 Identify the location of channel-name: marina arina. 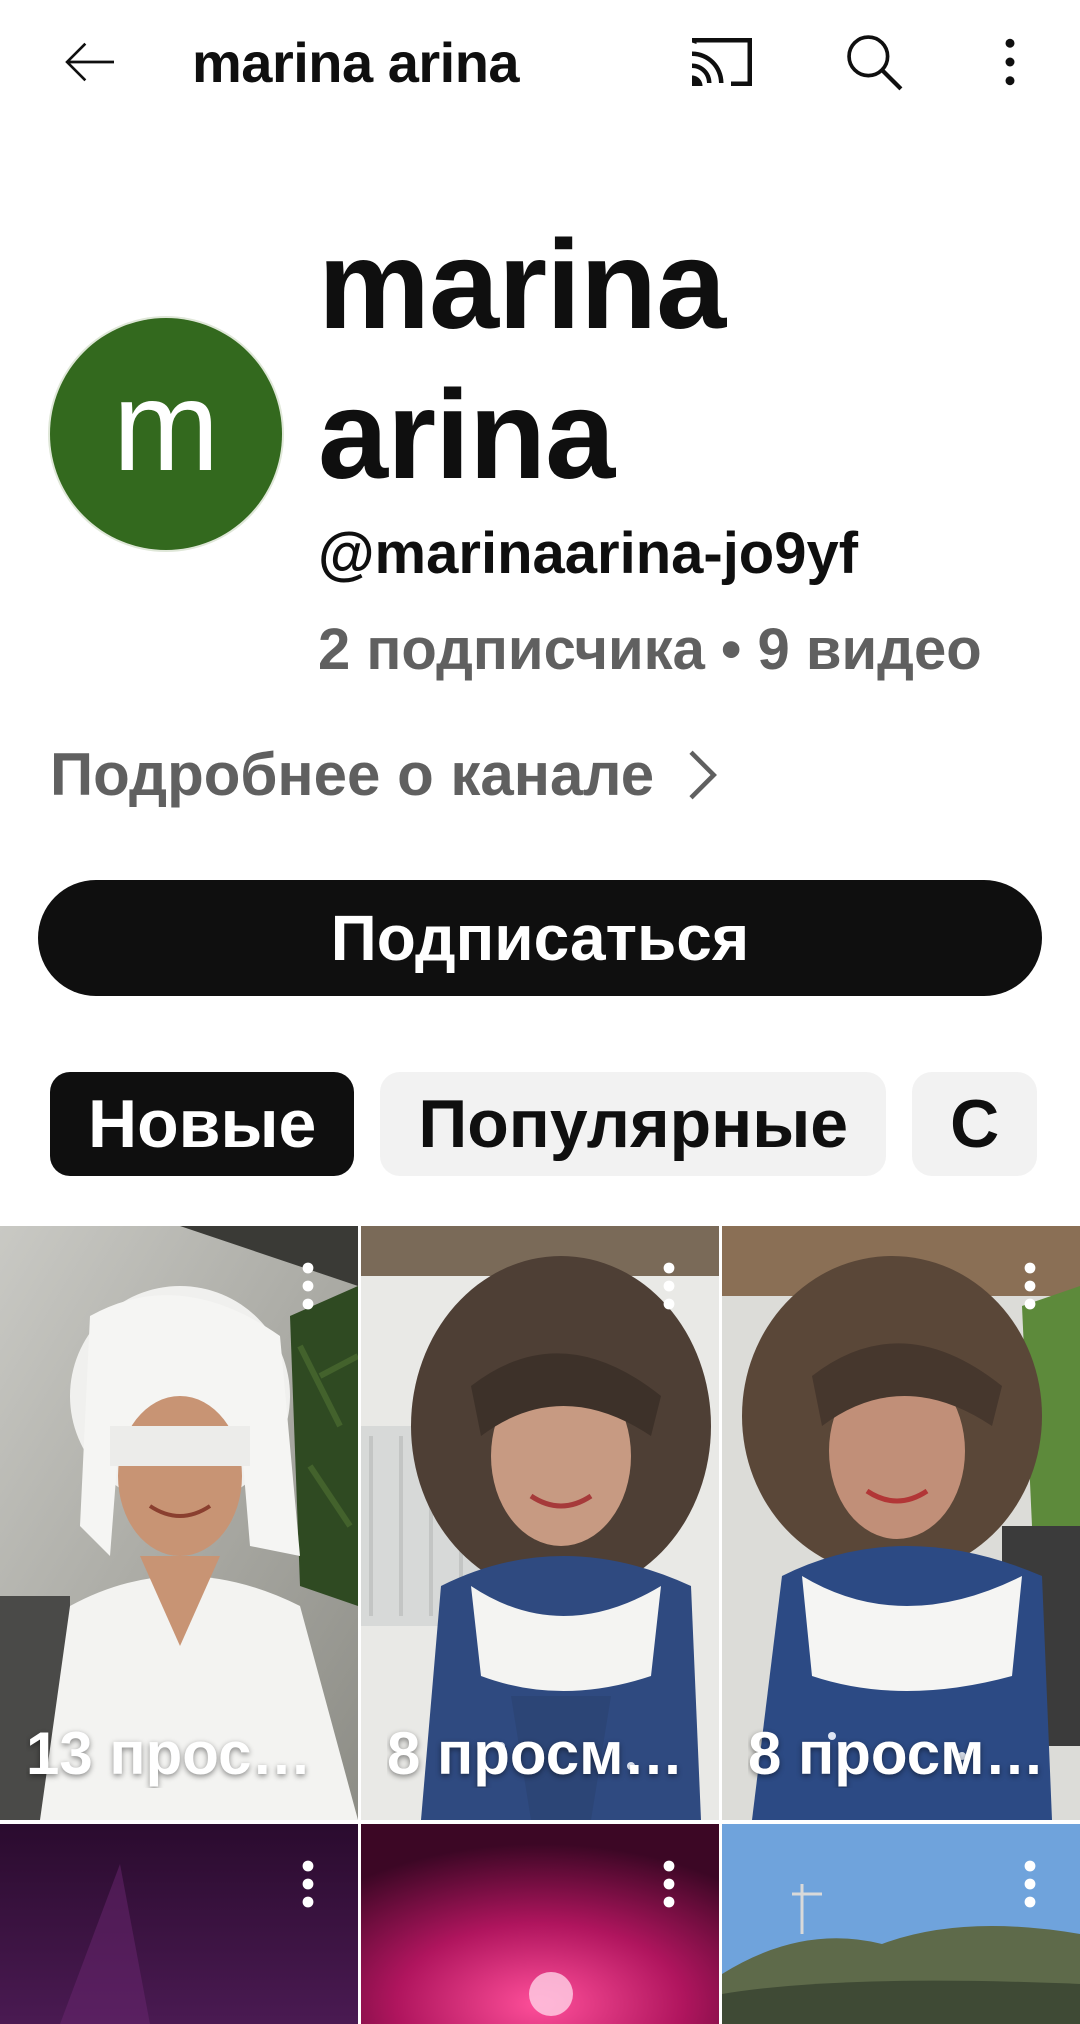
(522, 359).